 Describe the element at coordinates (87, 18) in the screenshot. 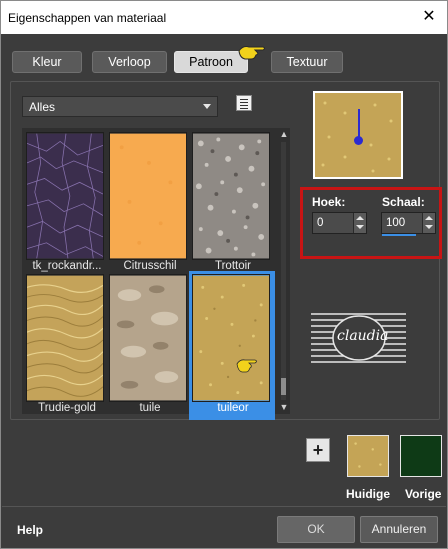

I see `window-title: Eigenschappen van materiaal` at that location.